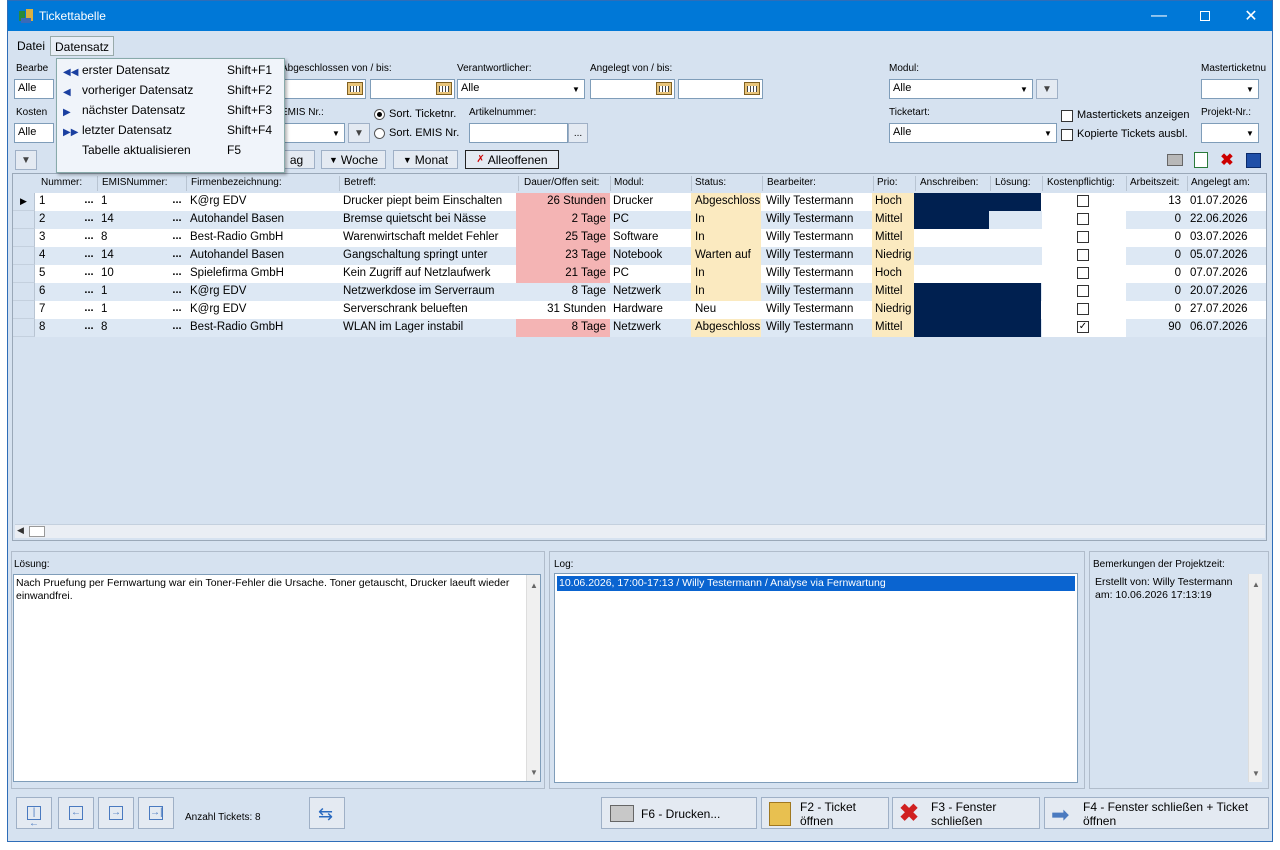 The width and height of the screenshot is (1280, 850). I want to click on cell-dauer: 8 Tage, so click(563, 328).